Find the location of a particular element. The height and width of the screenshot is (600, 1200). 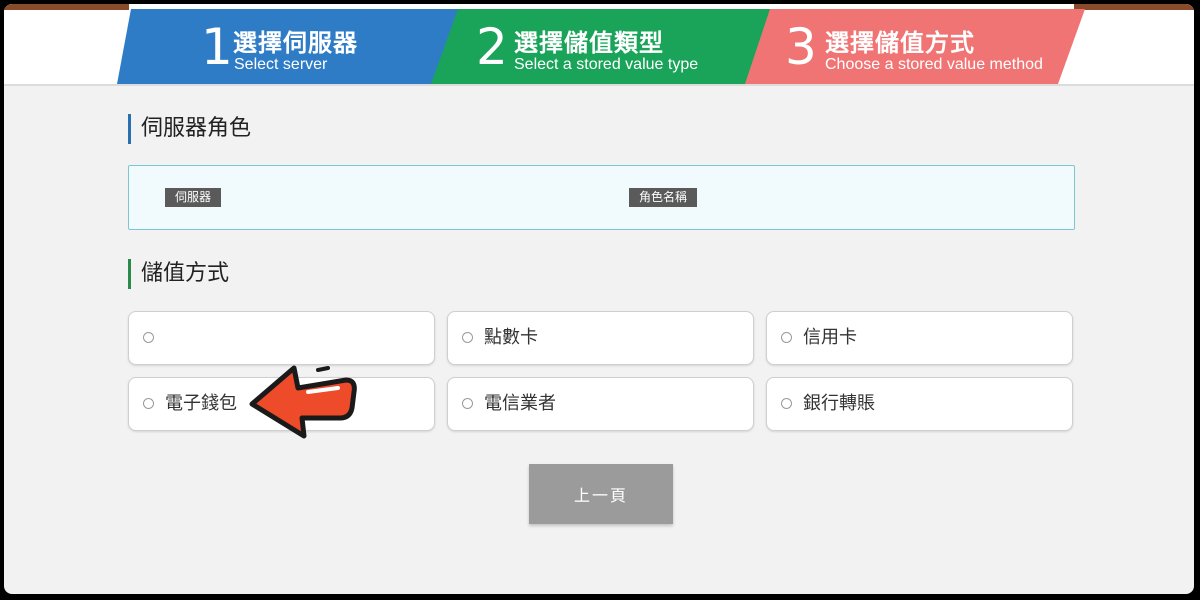

payment-option-label: 電子錢包 is located at coordinates (201, 403).